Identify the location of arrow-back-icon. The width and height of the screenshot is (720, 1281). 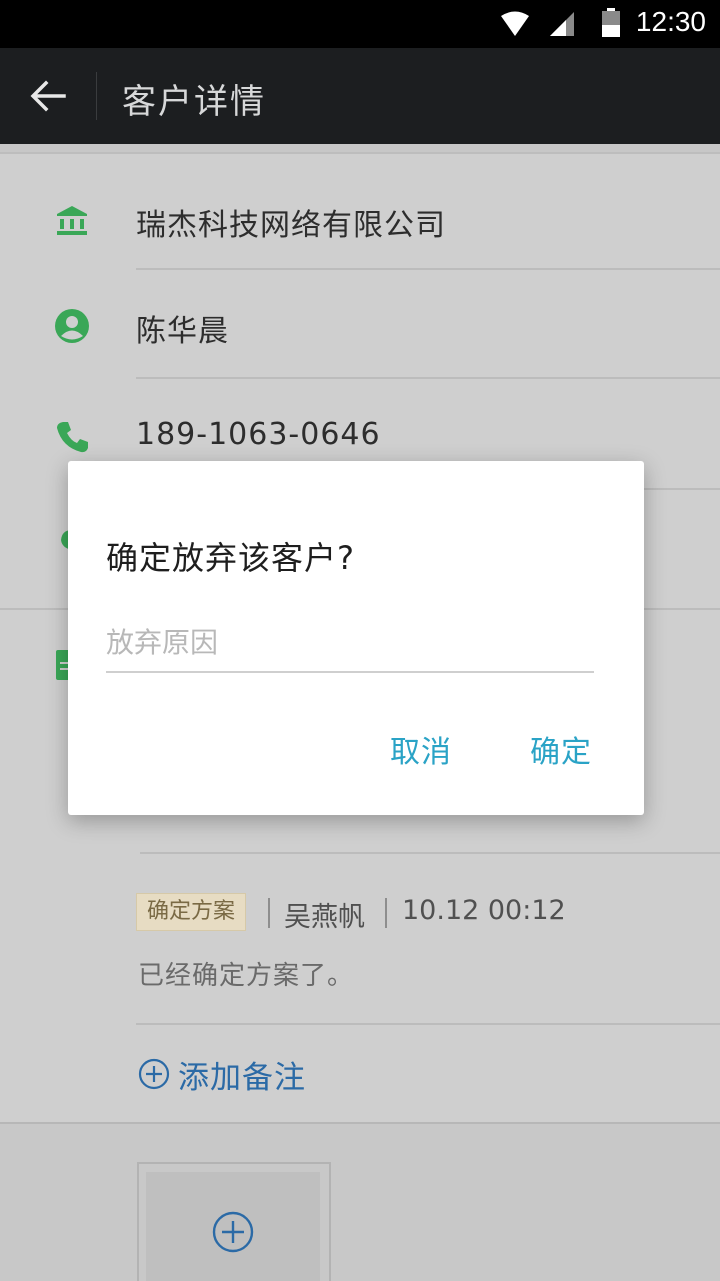
(48, 96).